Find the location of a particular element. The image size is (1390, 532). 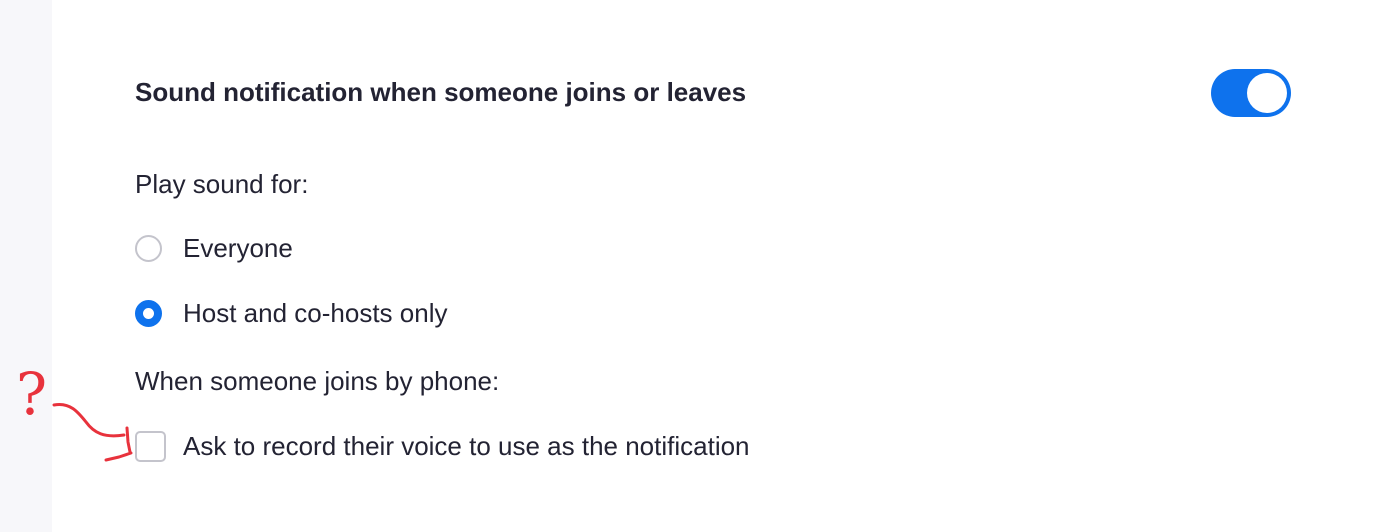

side-rail is located at coordinates (26, 266).